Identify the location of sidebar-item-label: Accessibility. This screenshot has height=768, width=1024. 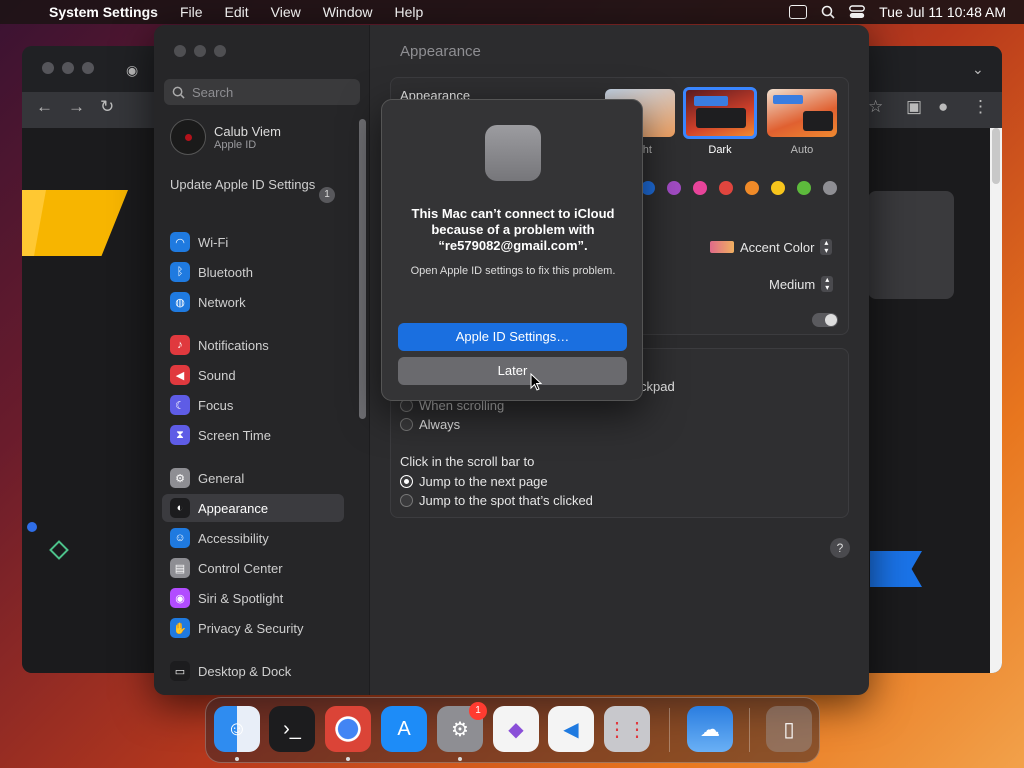
(233, 538).